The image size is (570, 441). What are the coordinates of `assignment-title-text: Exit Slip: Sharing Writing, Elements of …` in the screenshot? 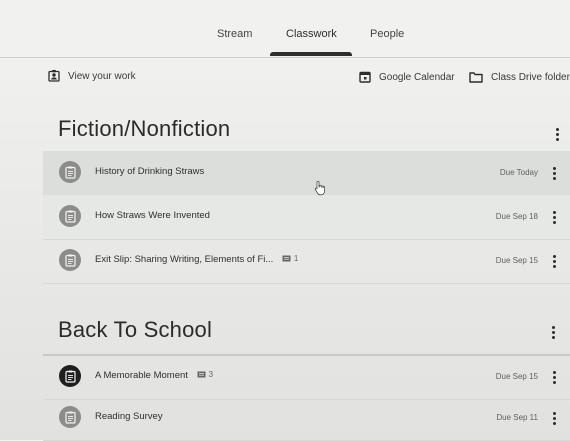 It's located at (184, 259).